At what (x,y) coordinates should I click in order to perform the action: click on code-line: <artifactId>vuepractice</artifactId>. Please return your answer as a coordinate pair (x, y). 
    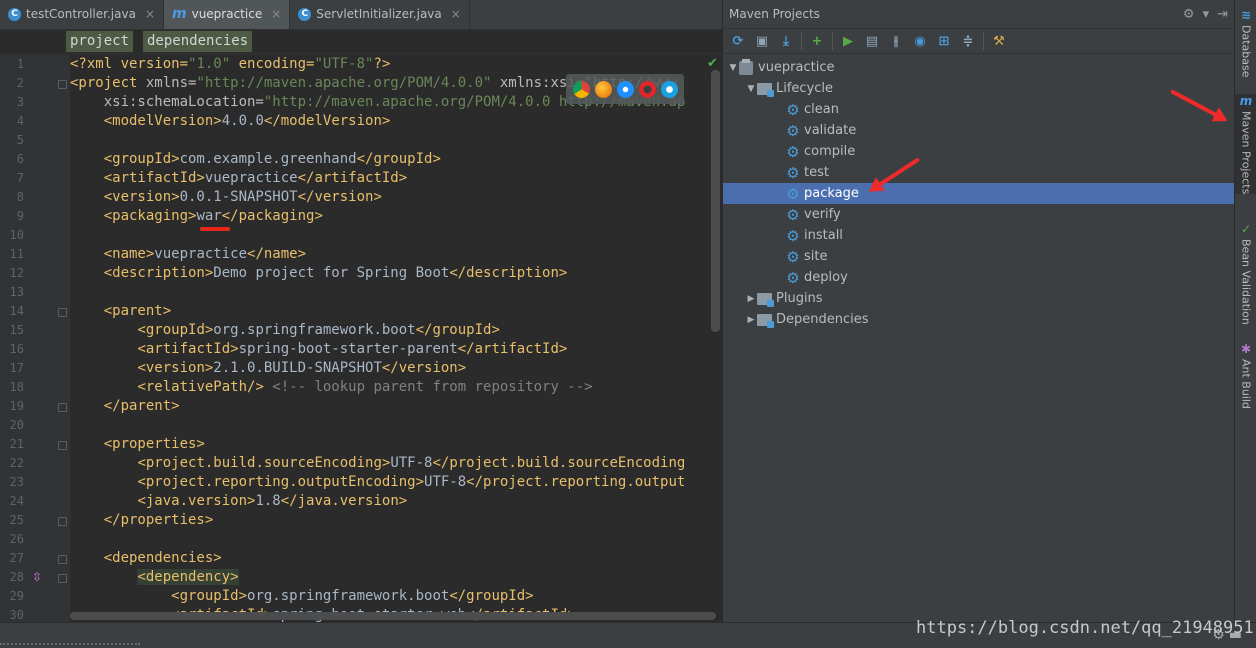
    Looking at the image, I should click on (255, 178).